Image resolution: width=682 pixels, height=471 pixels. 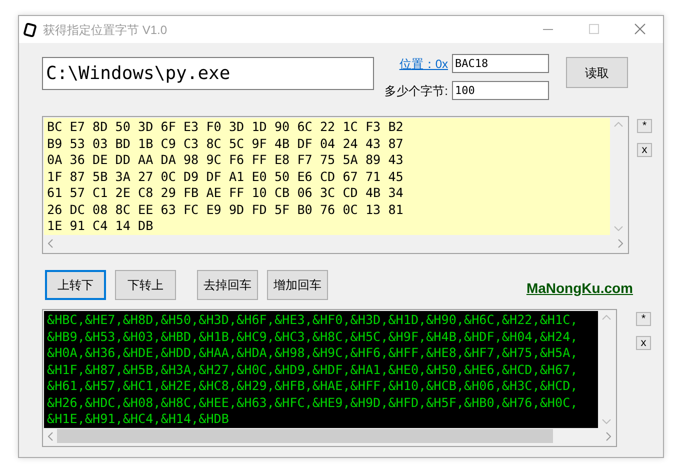 What do you see at coordinates (500, 90) in the screenshot?
I see `byte-count-field: 100` at bounding box center [500, 90].